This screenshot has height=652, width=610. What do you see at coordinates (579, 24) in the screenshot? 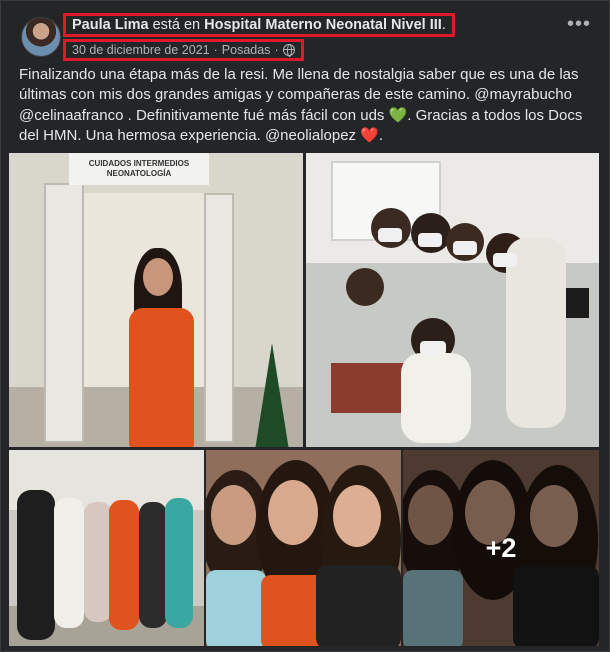
I see `more-options-icon: •••` at bounding box center [579, 24].